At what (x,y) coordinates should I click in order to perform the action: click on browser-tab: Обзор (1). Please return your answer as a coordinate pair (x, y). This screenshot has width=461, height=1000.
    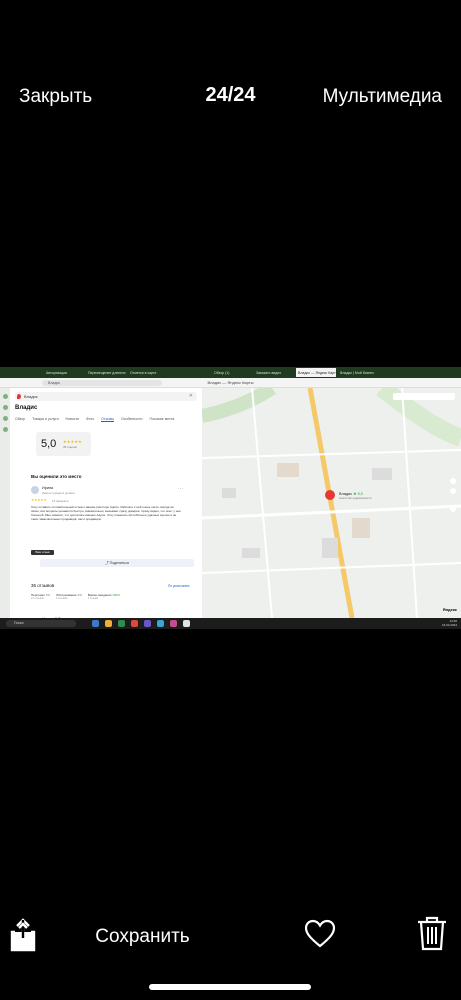
    Looking at the image, I should click on (232, 372).